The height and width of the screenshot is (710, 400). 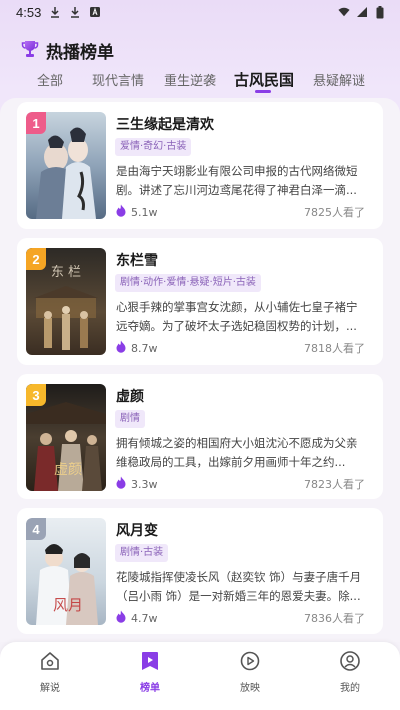 I want to click on drama-heat: 5.1w, so click(x=136, y=212).